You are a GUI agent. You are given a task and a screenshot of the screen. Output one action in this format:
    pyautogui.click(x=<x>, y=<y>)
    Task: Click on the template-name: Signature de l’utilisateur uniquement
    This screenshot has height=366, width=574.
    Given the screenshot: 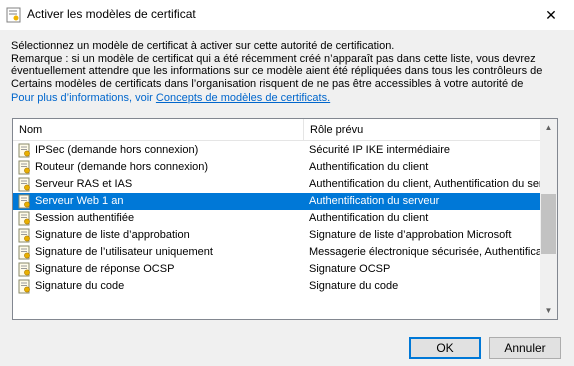 What is the action you would take?
    pyautogui.click(x=124, y=252)
    